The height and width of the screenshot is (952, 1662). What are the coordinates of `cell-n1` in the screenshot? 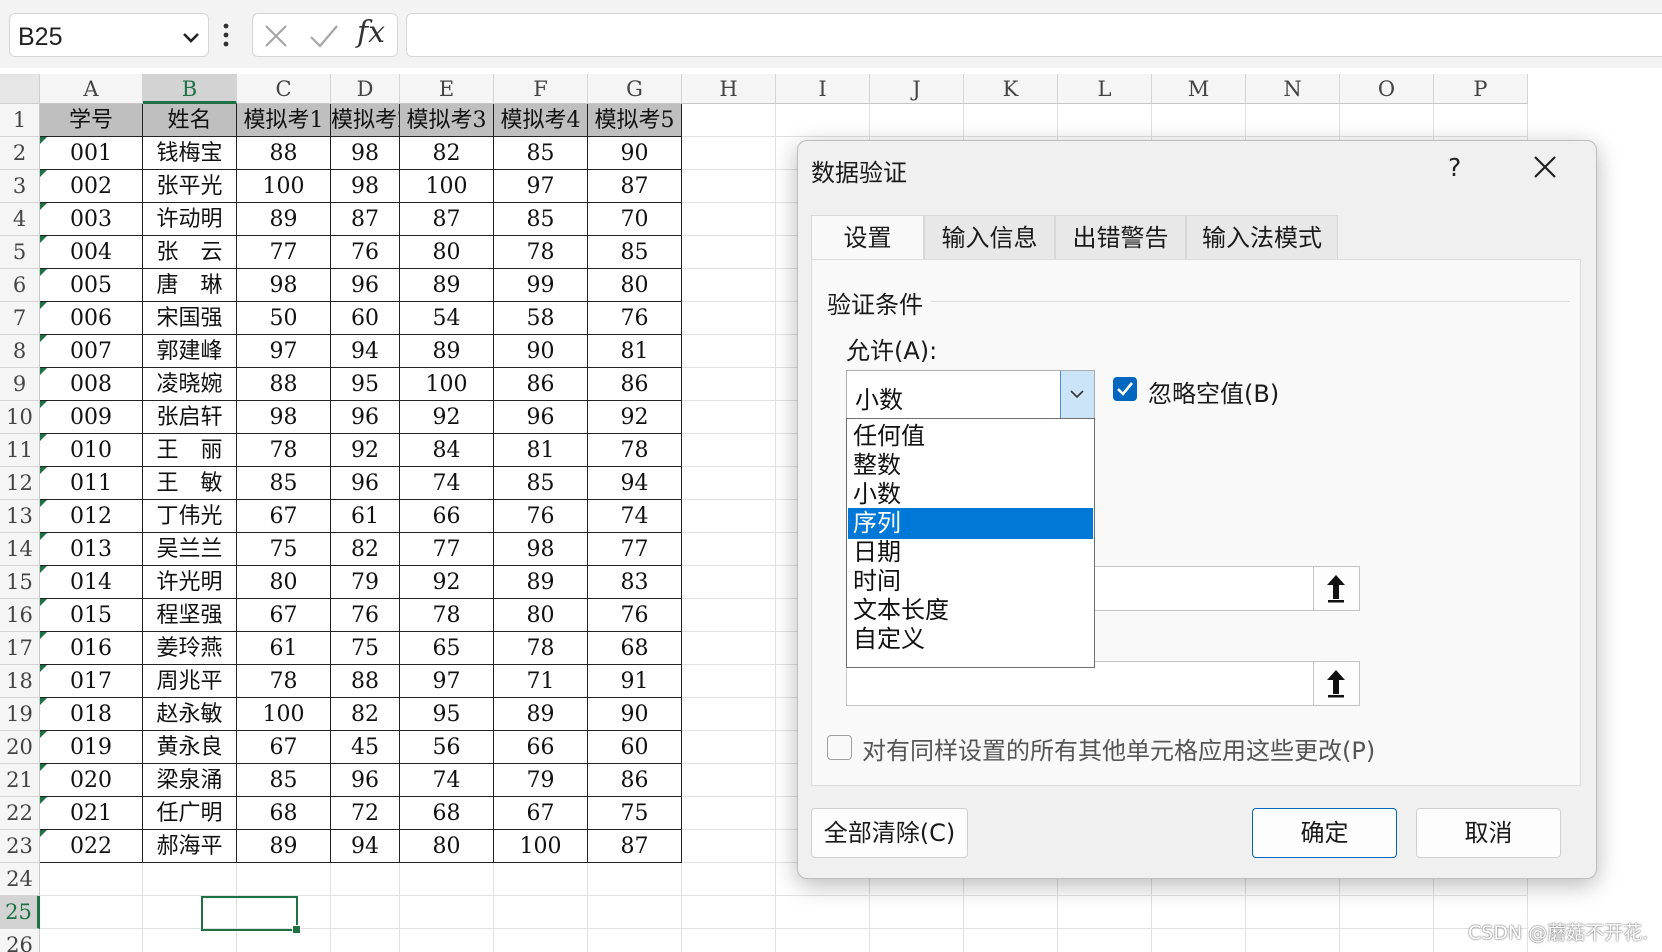 It's located at (1293, 120).